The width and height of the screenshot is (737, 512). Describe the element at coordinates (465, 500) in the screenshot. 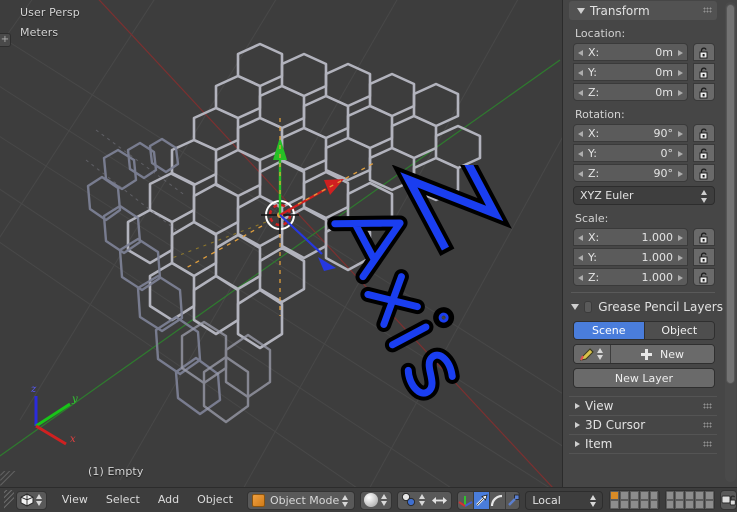

I see `manipulator-toggle-button` at that location.